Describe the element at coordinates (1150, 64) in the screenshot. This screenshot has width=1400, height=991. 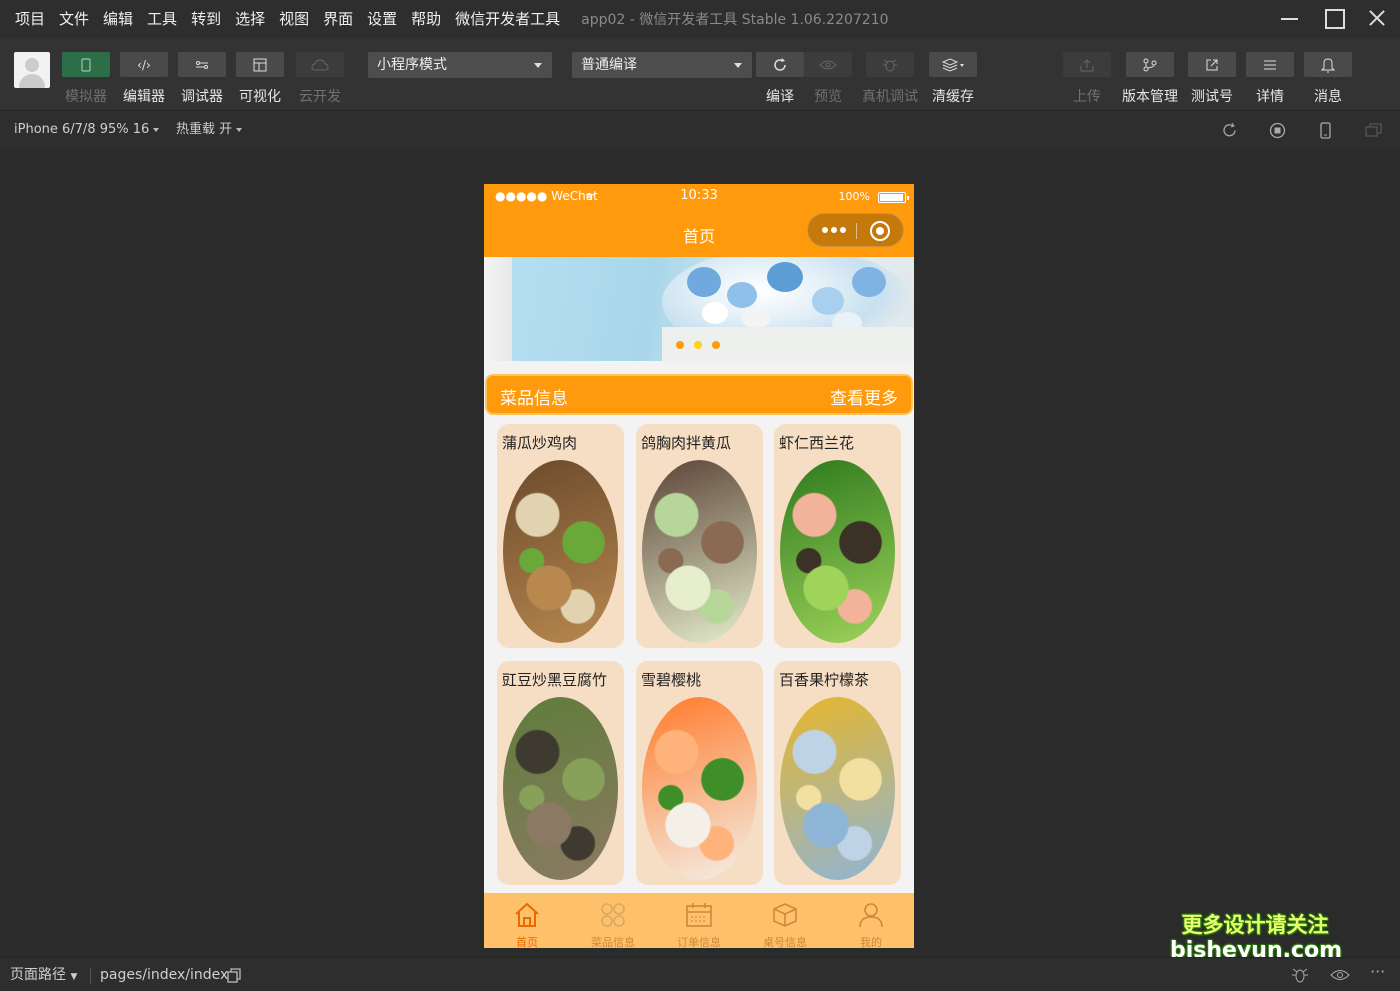
I see `branch-icon` at that location.